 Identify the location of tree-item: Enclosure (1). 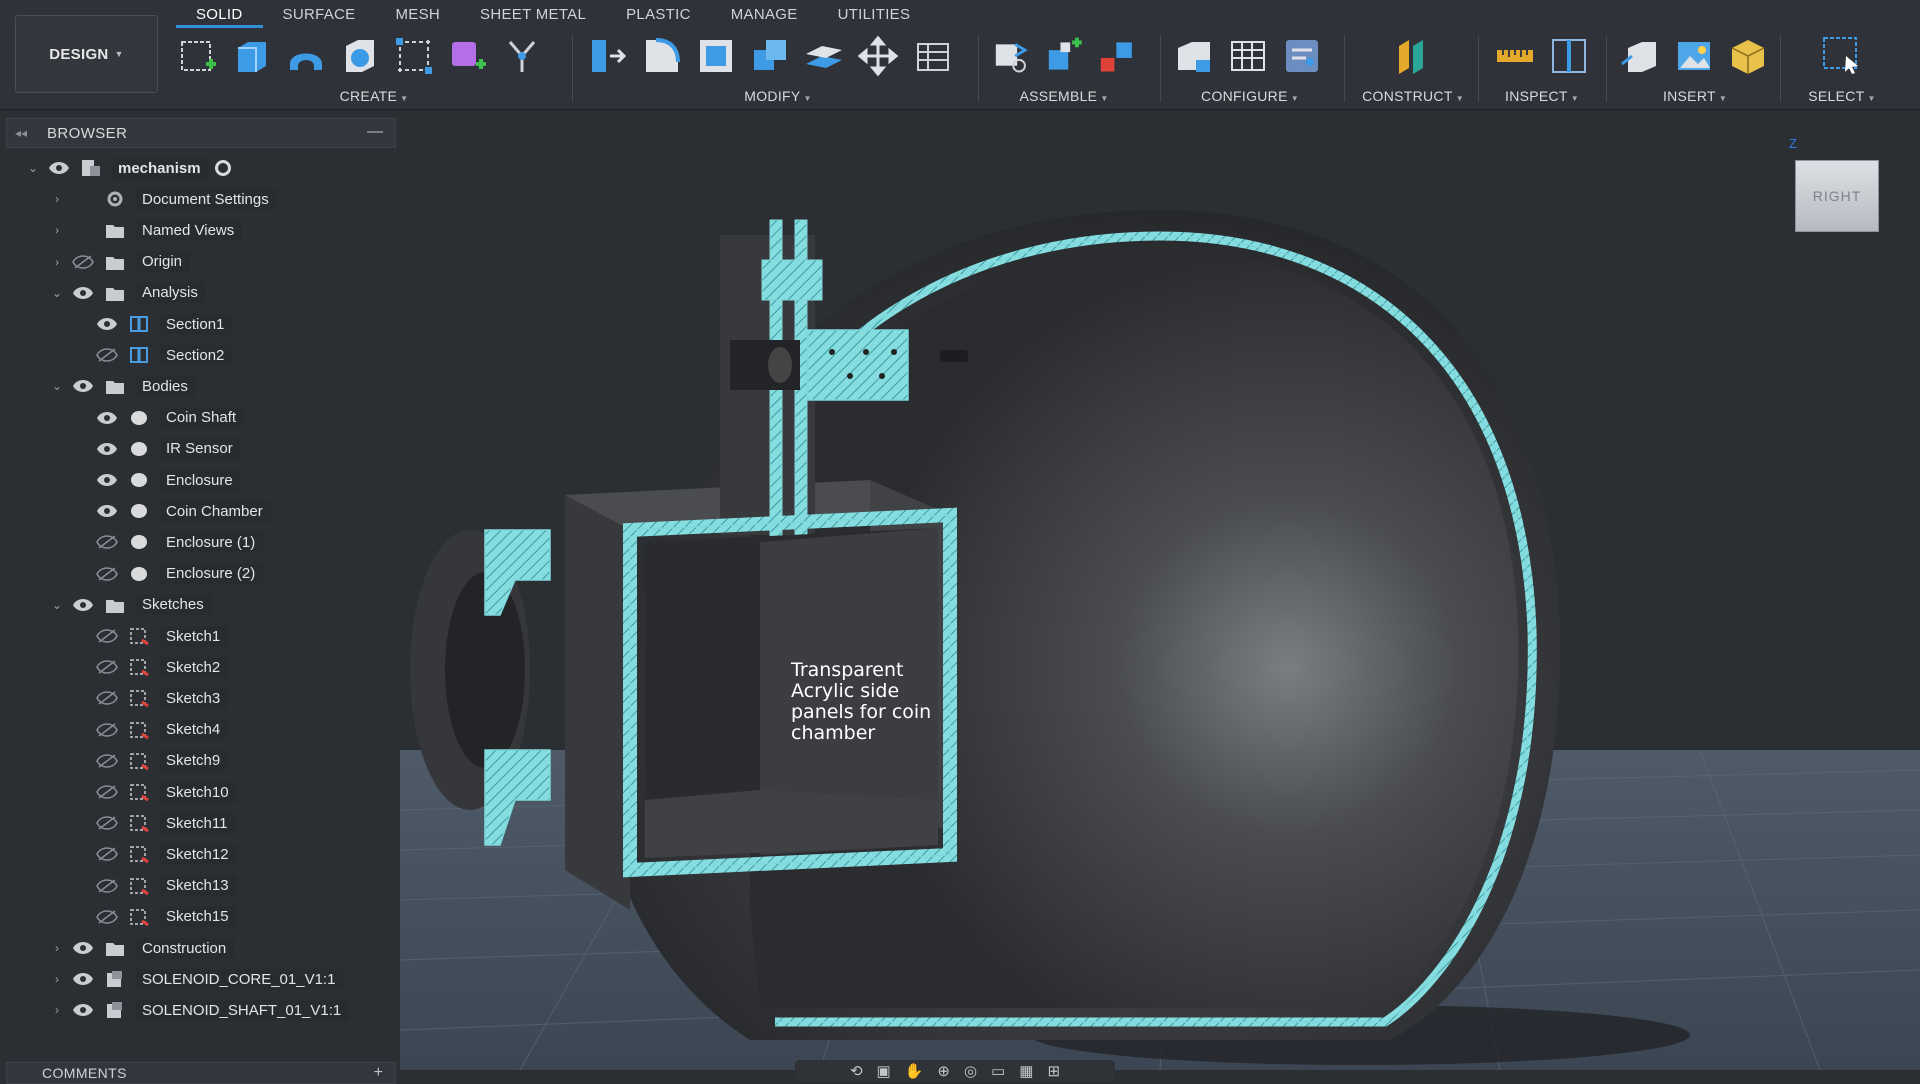
(168, 542).